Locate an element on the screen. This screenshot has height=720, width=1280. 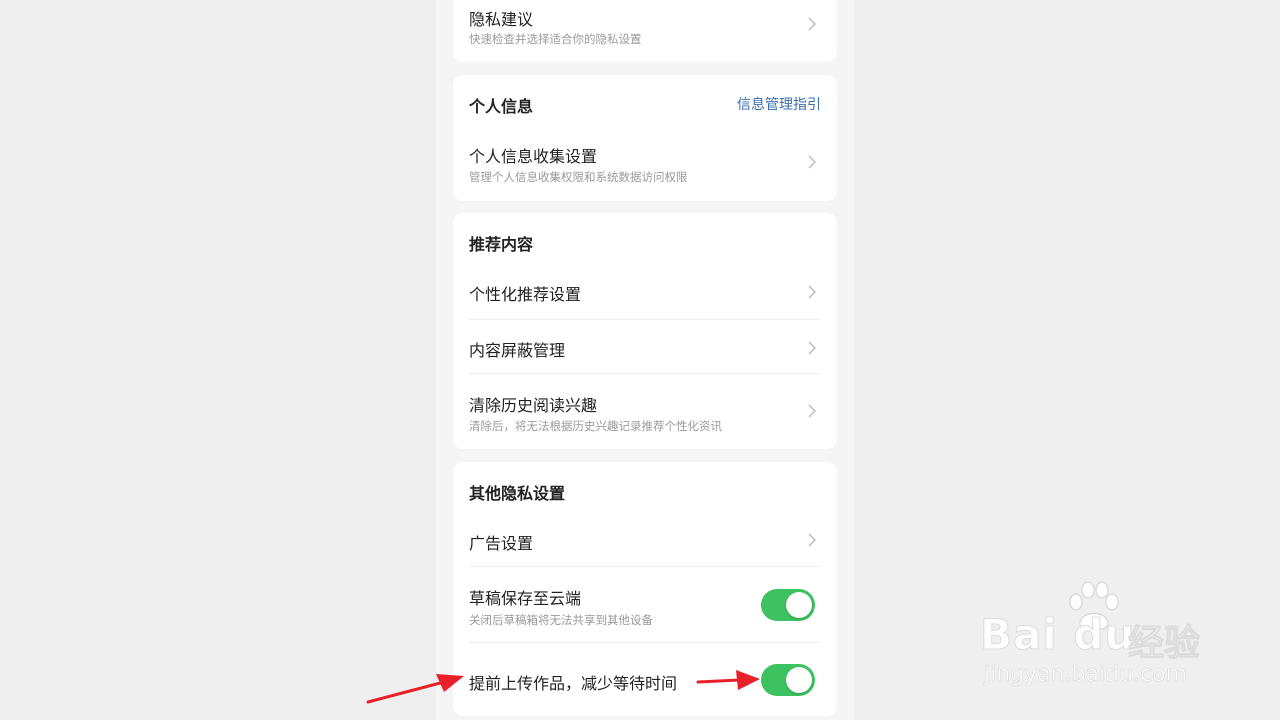
content-block-row: 内容屏蔽管理 is located at coordinates (645, 346).